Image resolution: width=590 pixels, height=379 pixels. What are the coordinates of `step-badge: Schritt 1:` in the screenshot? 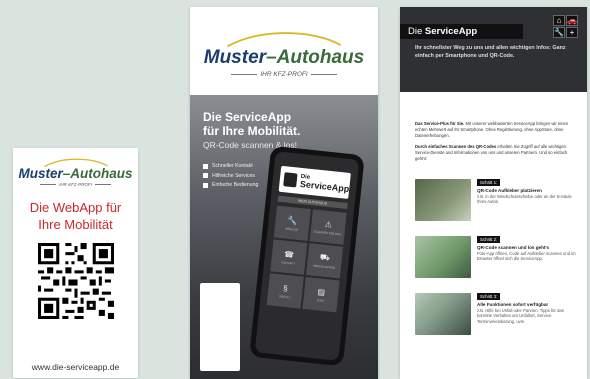 It's located at (489, 182).